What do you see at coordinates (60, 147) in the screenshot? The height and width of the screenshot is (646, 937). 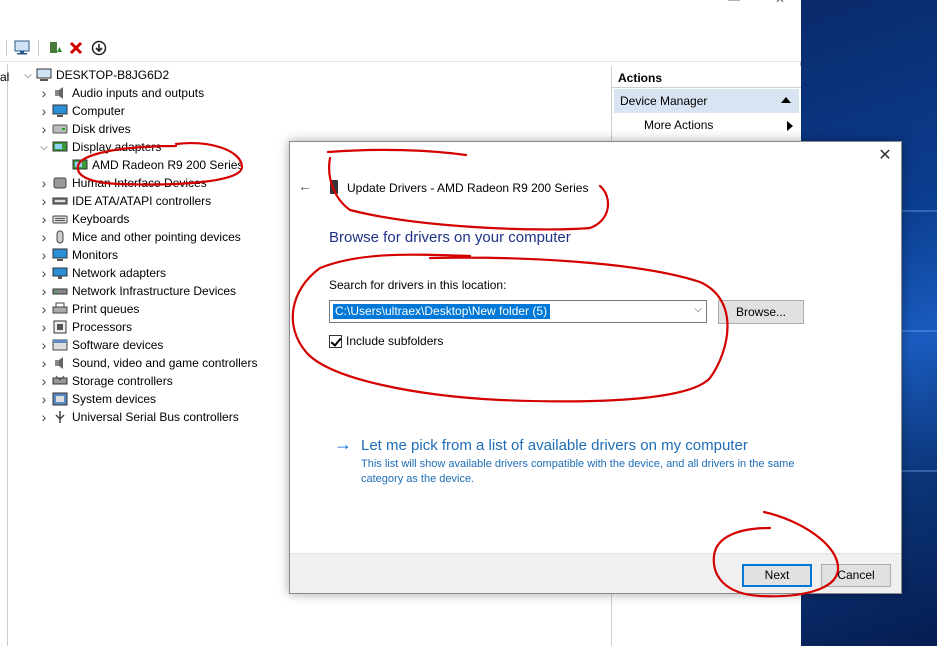 I see `display-adapter-icon` at bounding box center [60, 147].